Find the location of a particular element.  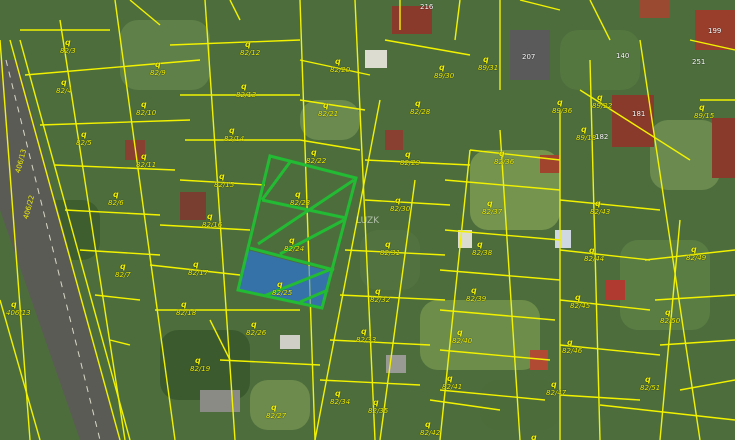

parcel-label-p-82-51: q 82/51 is located at coordinates (650, 383).